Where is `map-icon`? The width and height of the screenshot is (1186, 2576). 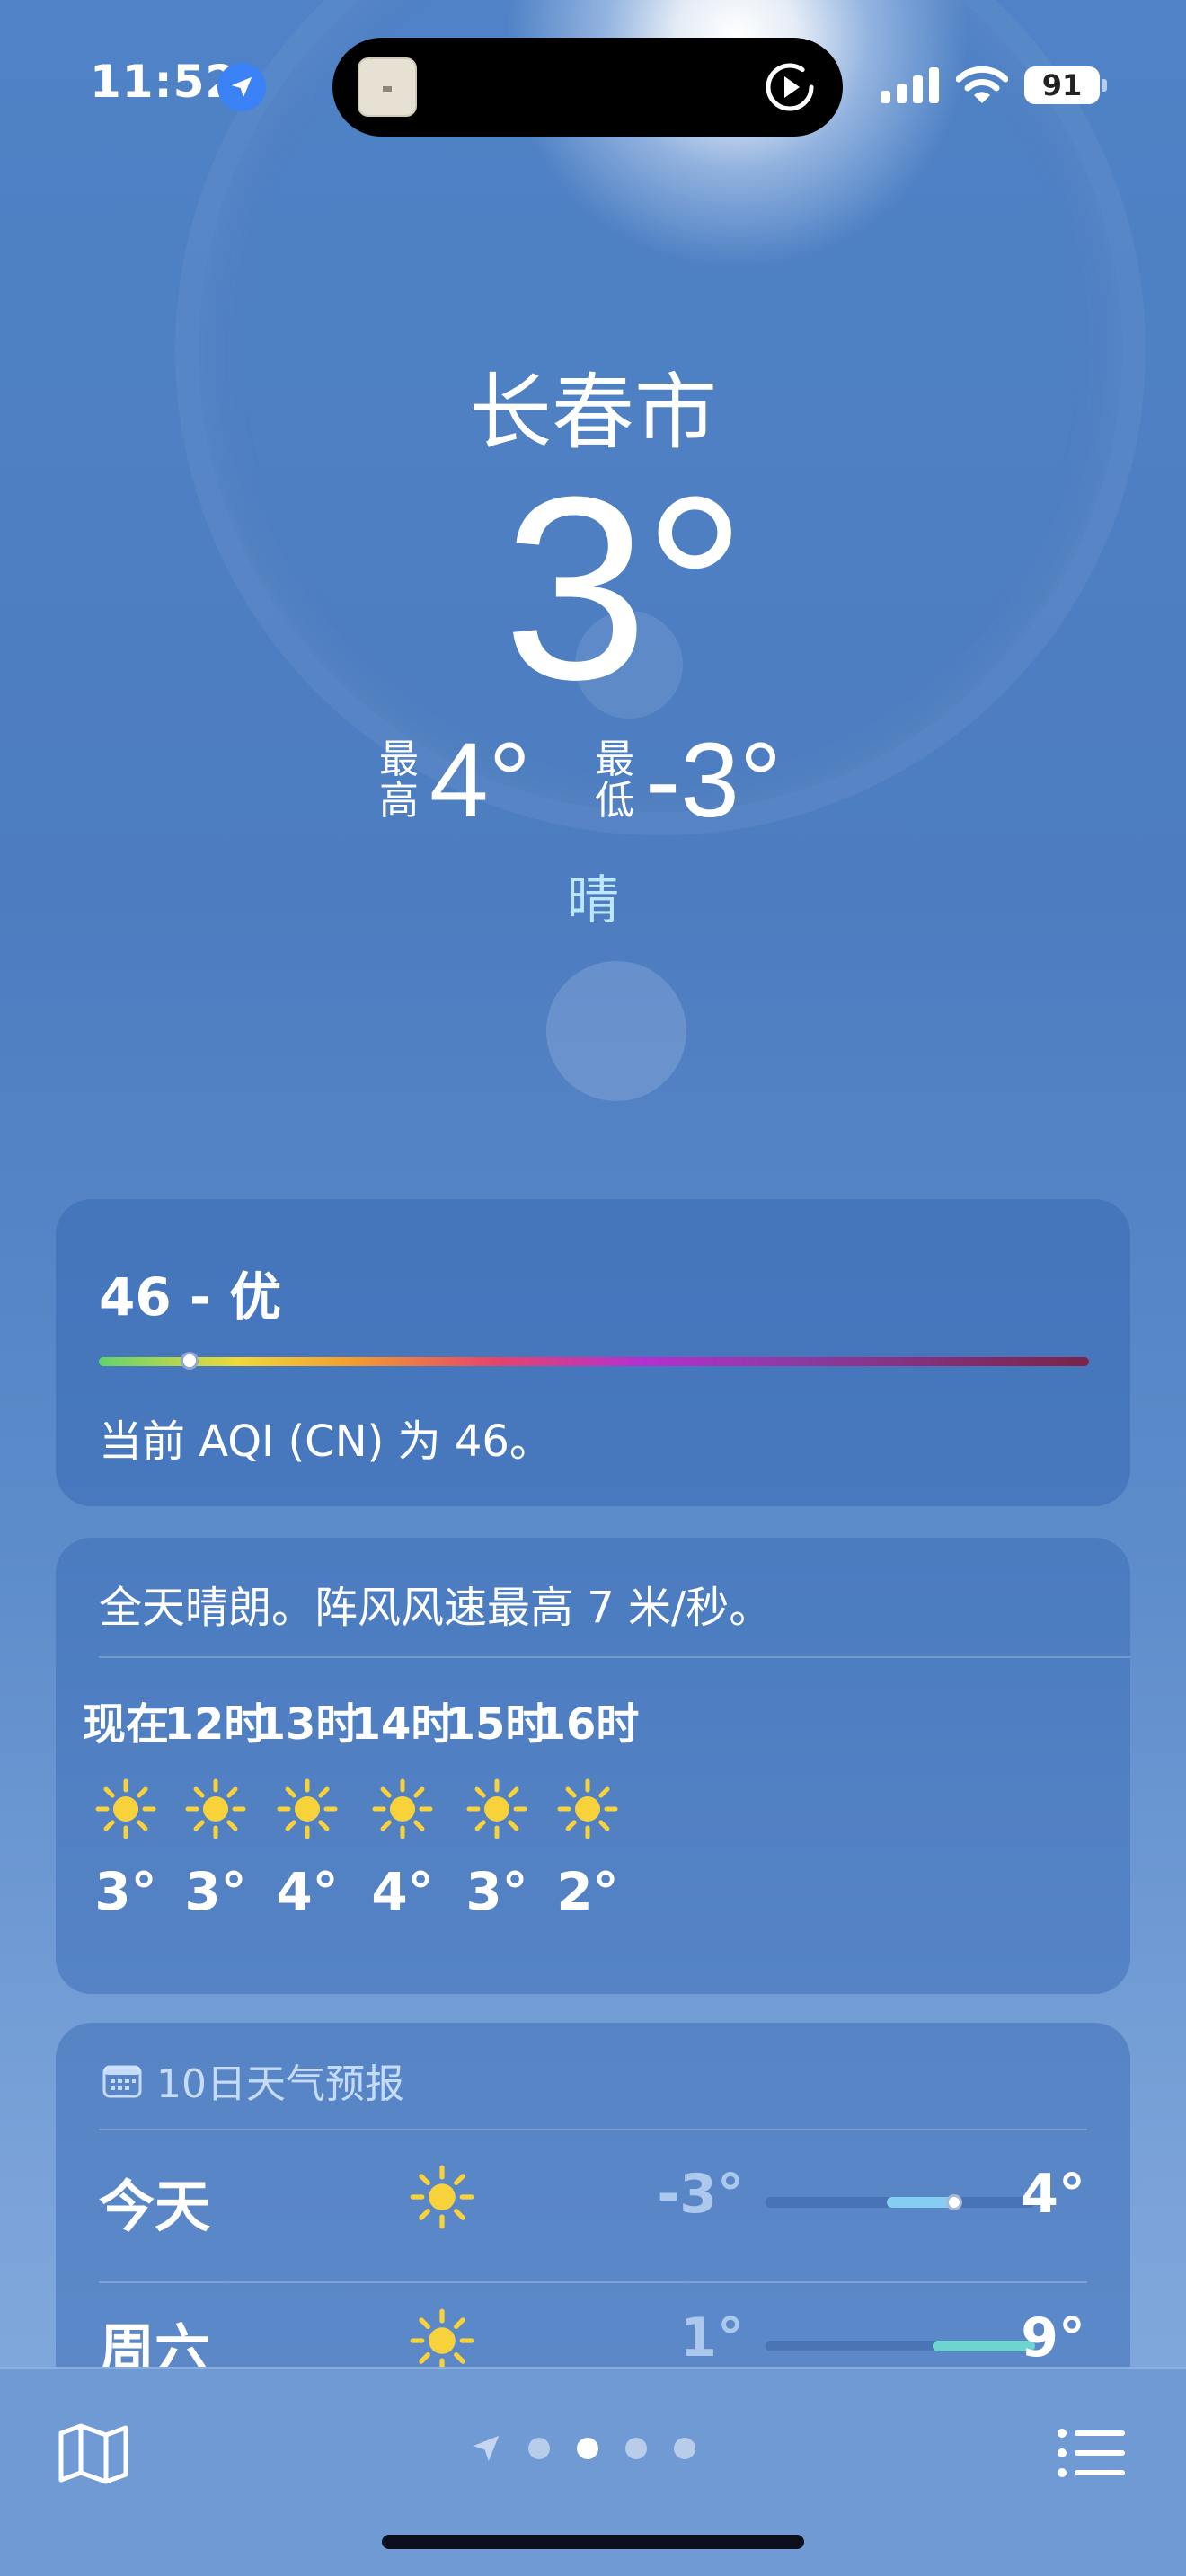
map-icon is located at coordinates (93, 2453).